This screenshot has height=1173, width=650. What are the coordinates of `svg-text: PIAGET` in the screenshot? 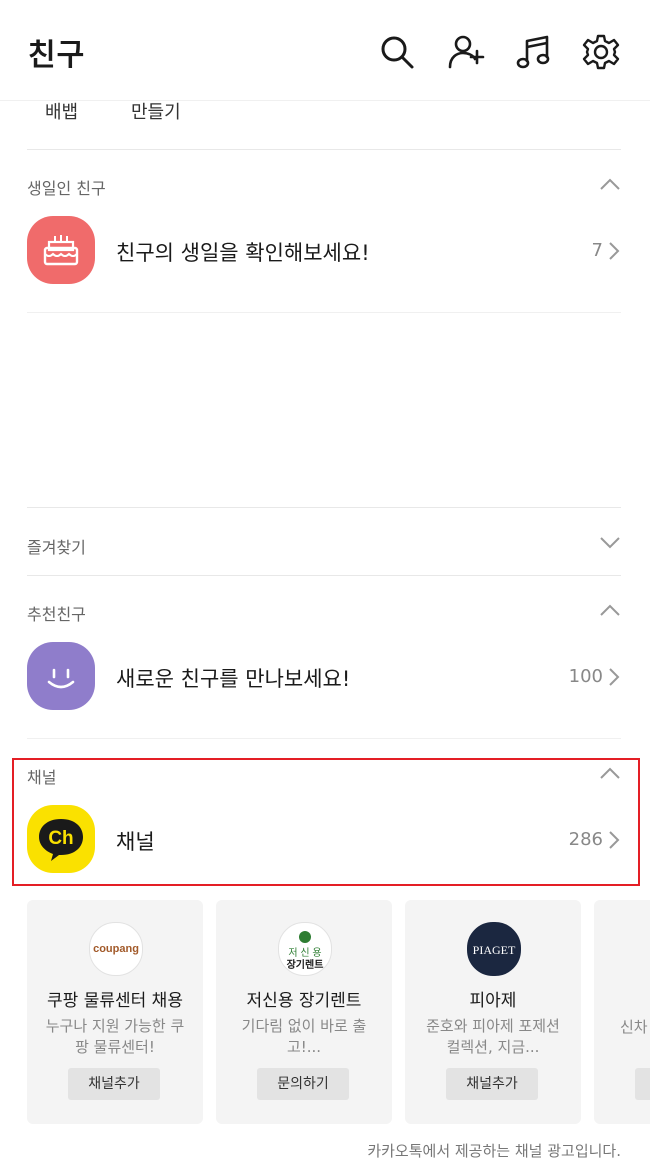 It's located at (494, 950).